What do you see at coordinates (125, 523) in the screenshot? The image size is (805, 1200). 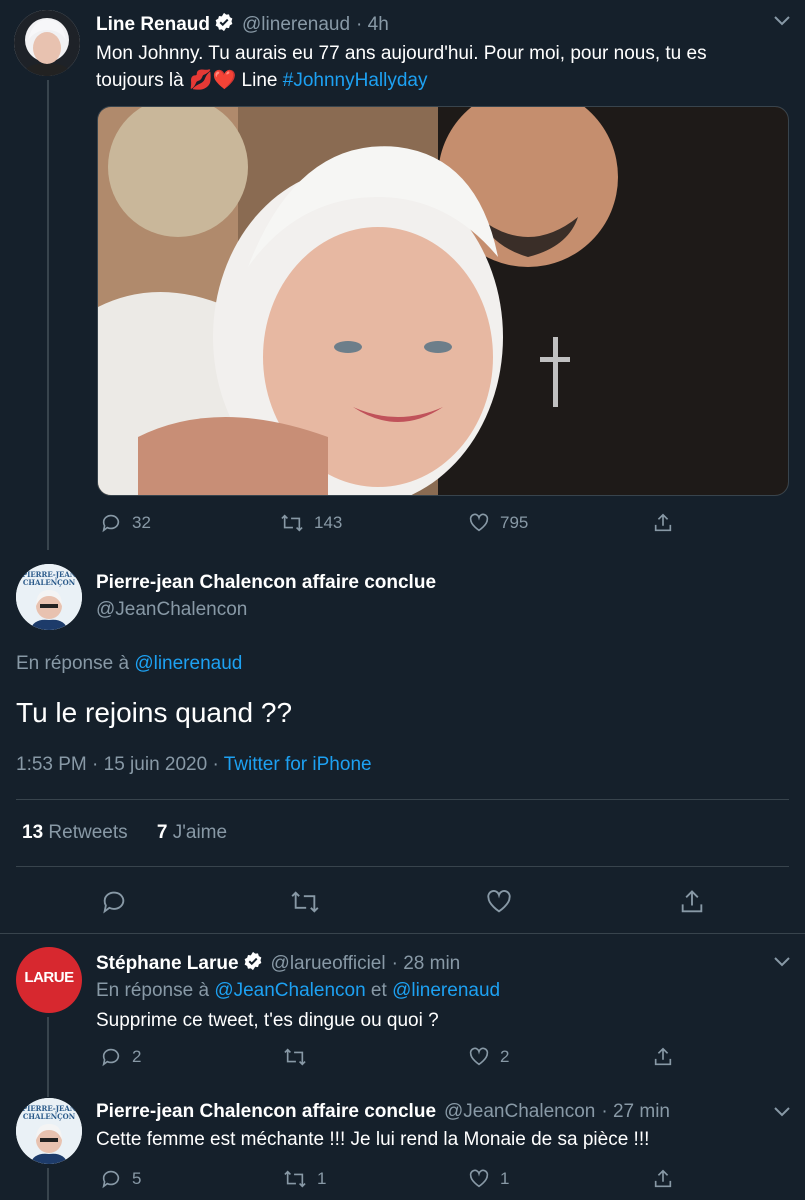 I see `reply-button: 32` at bounding box center [125, 523].